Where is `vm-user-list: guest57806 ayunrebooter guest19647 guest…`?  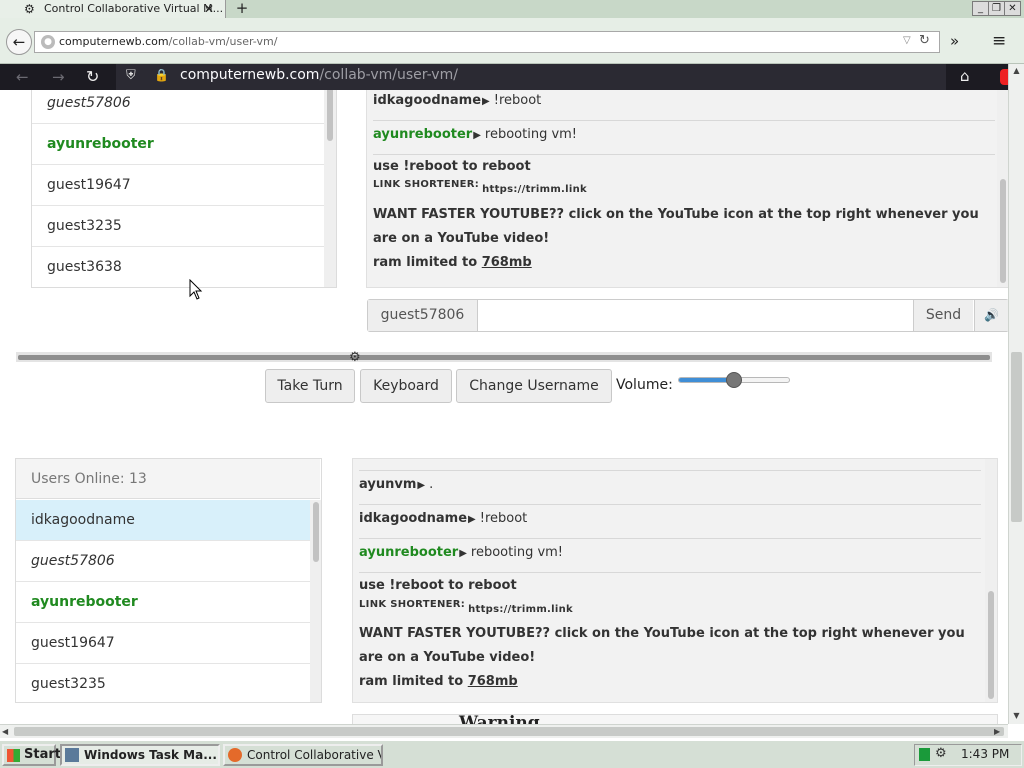 vm-user-list: guest57806 ayunrebooter guest19647 guest… is located at coordinates (184, 189).